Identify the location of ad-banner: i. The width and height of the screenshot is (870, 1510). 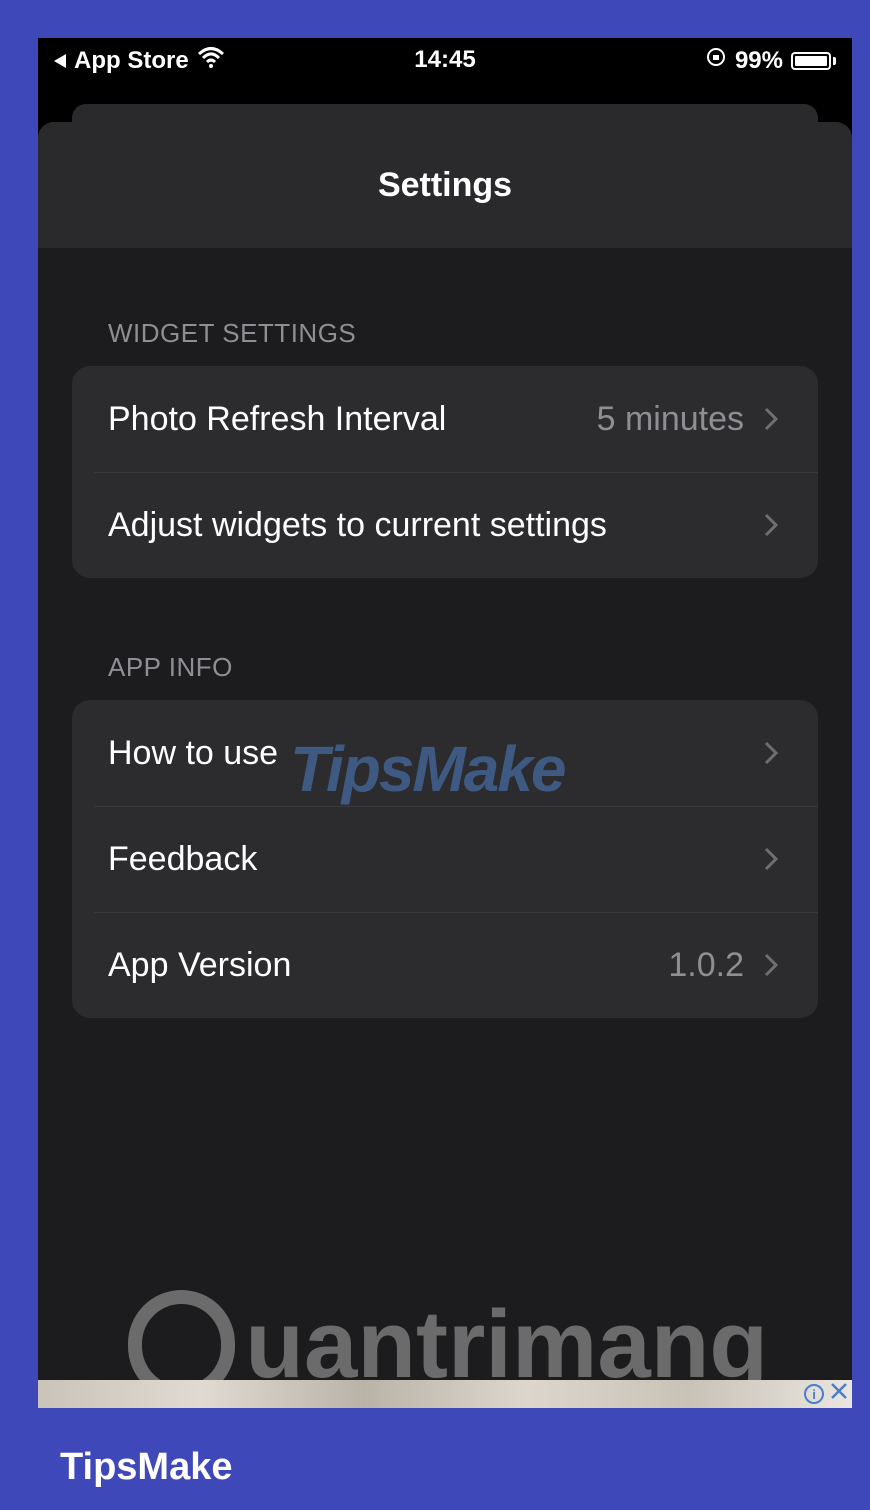
(445, 1394).